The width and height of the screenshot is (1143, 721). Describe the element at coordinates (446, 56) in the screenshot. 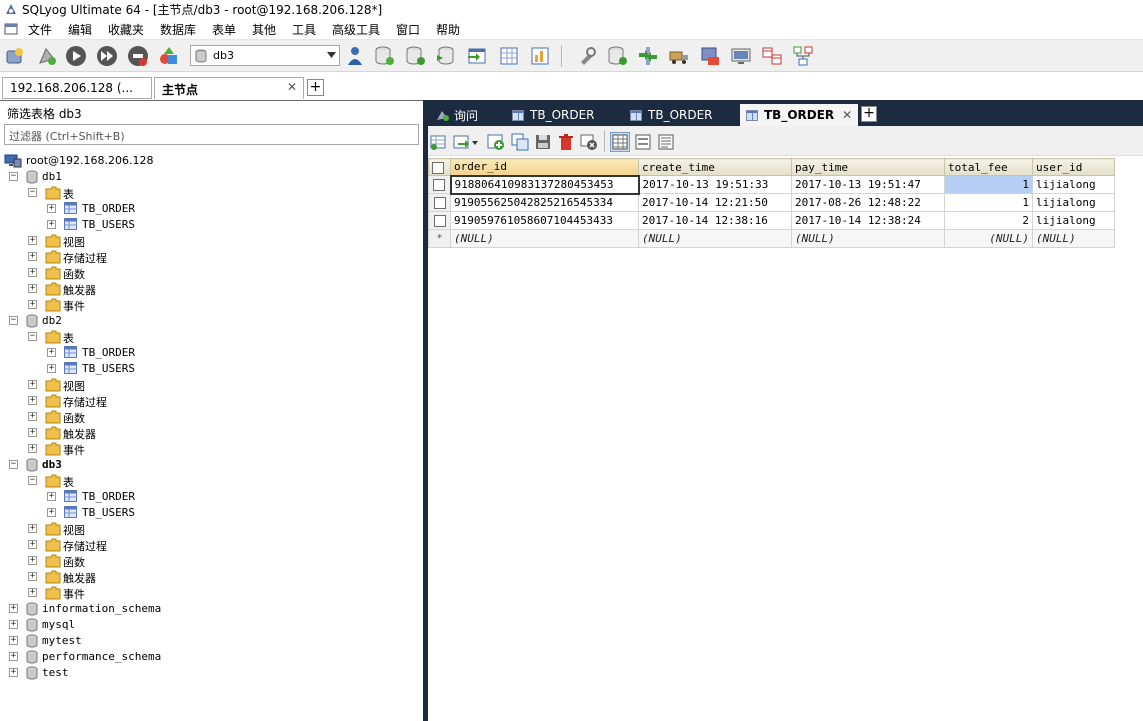

I see `copy-database-button` at that location.